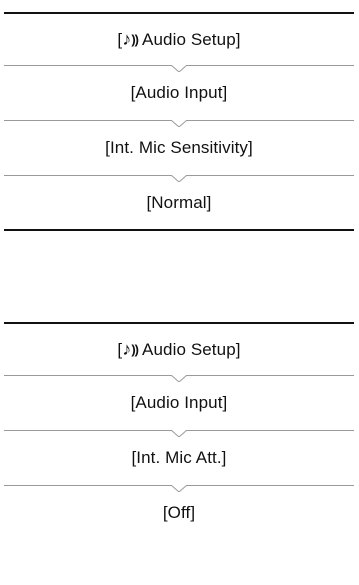 This screenshot has width=359, height=585. What do you see at coordinates (179, 230) in the screenshot?
I see `bottom-rule` at bounding box center [179, 230].